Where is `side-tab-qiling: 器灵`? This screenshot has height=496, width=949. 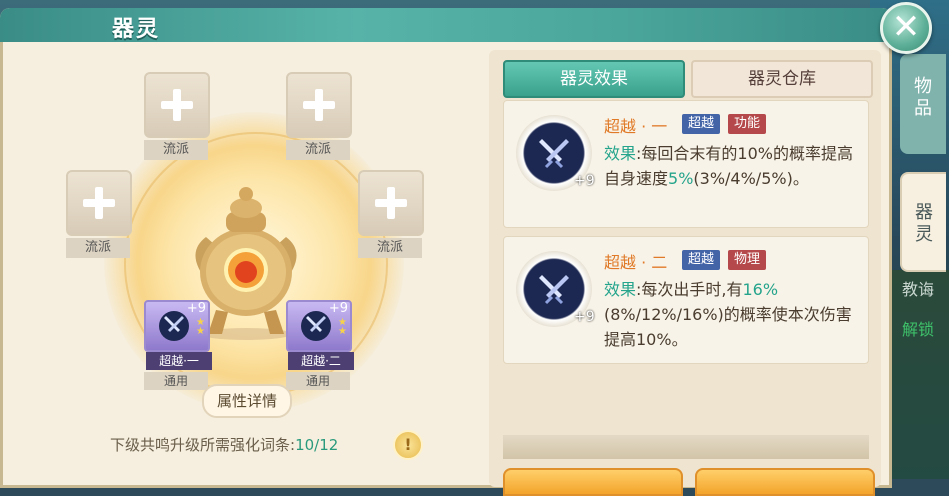 side-tab-qiling: 器灵 is located at coordinates (923, 222).